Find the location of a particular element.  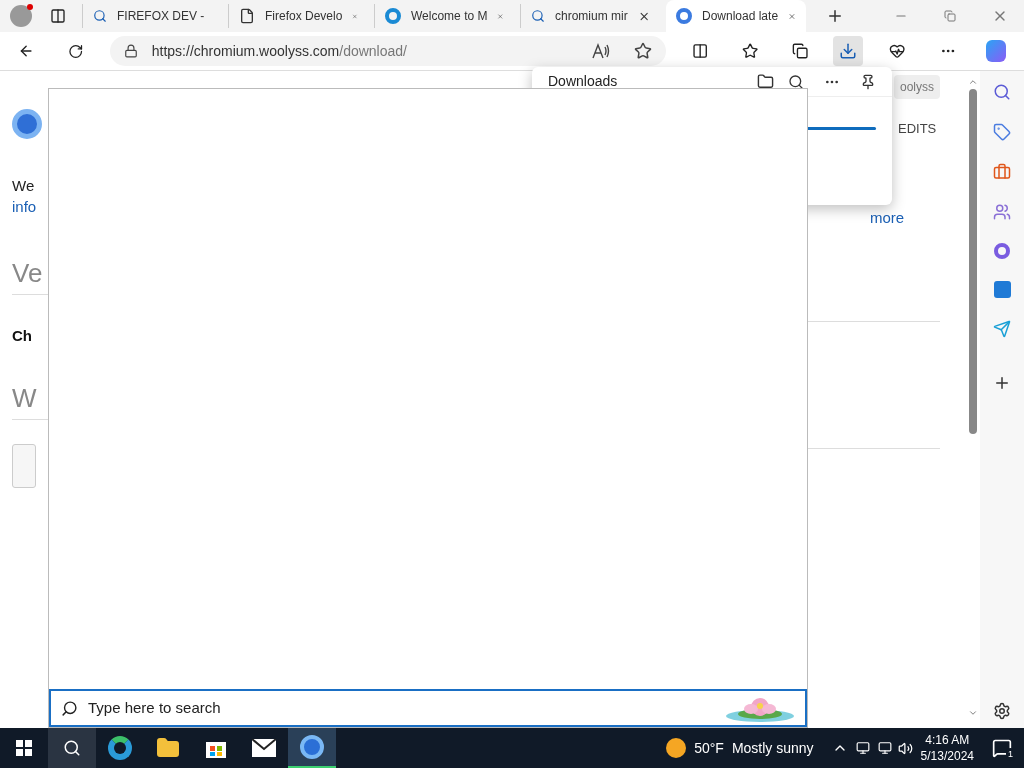

browser-tab: Download late is located at coordinates (736, 16).